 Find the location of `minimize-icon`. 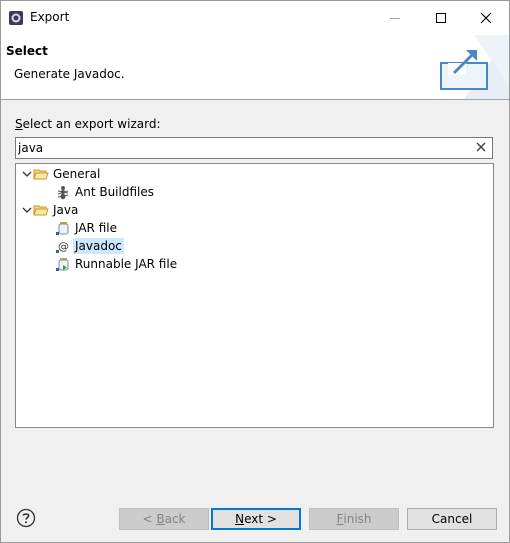

minimize-icon is located at coordinates (395, 18).